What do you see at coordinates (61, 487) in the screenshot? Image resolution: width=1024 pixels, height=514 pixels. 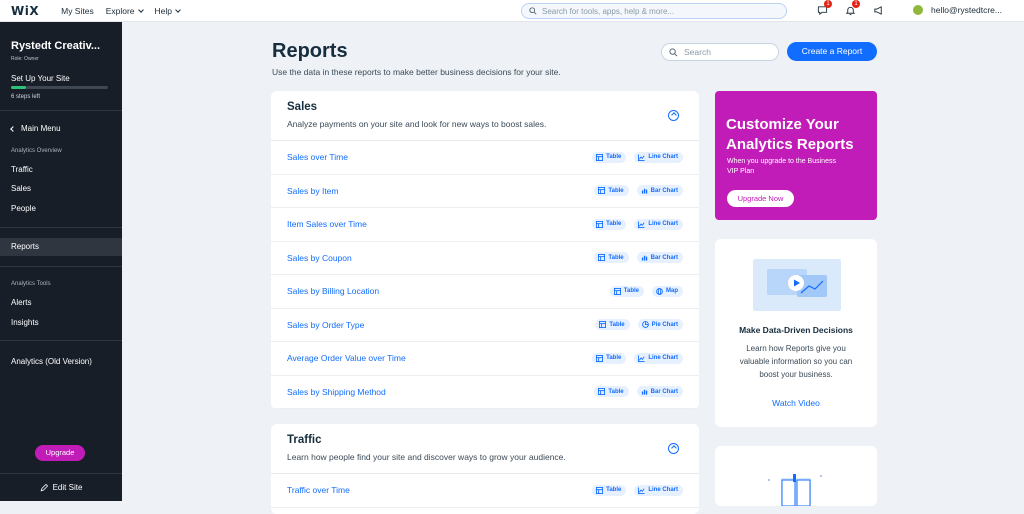 I see `edit-site-button: Edit Site` at bounding box center [61, 487].